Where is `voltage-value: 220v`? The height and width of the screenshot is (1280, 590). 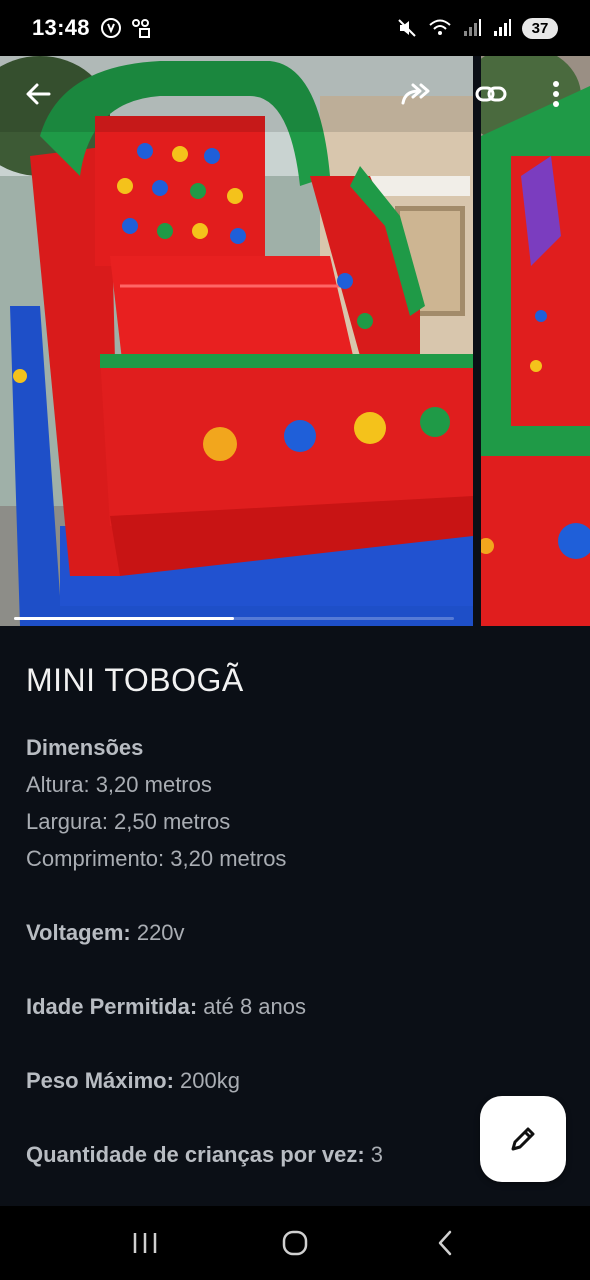
voltage-value: 220v is located at coordinates (157, 932).